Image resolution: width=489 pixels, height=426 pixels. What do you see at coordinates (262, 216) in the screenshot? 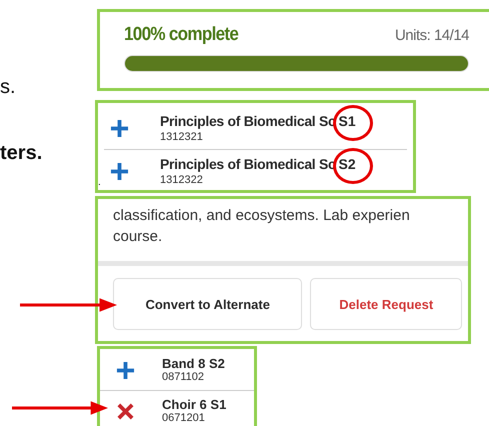
I see `description-text: classification, and ecosystems. Lab experien` at bounding box center [262, 216].